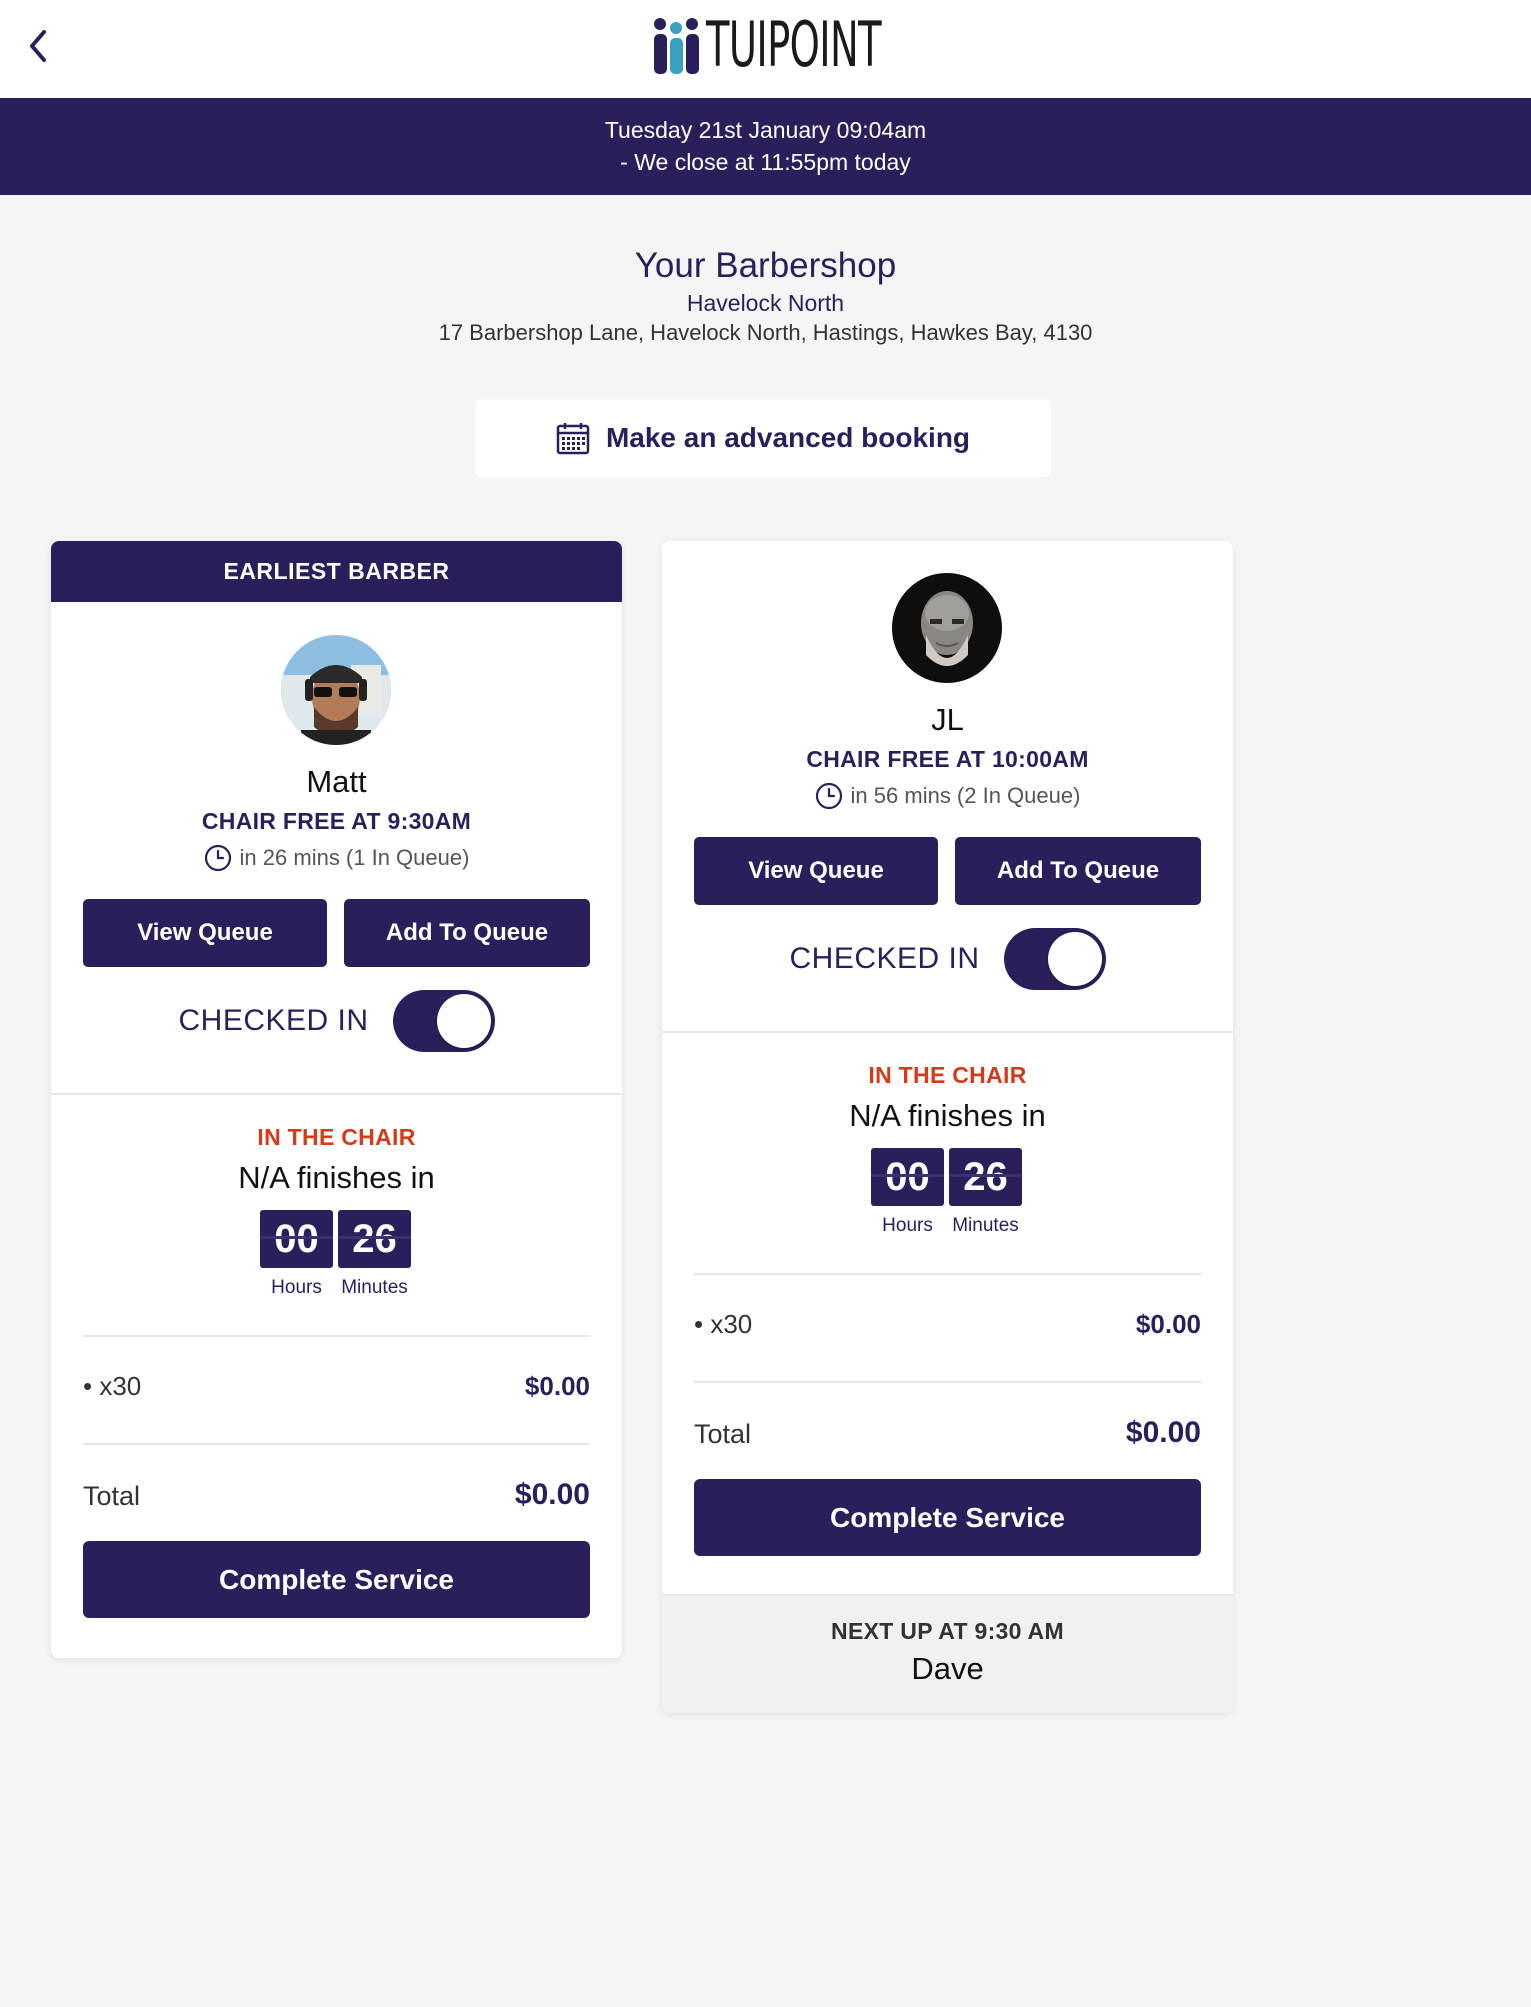  Describe the element at coordinates (336, 781) in the screenshot. I see `barber-name: Matt` at that location.